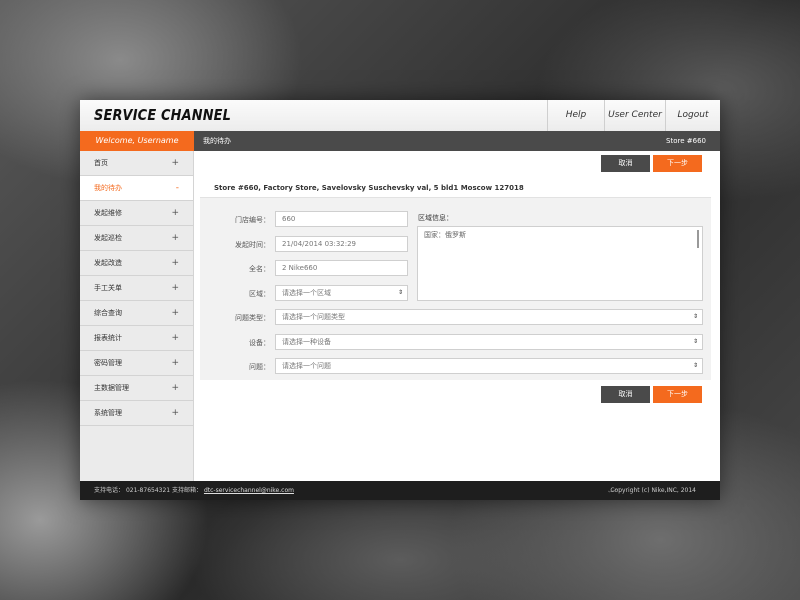 The image size is (800, 600). Describe the element at coordinates (560, 263) in the screenshot. I see `region-info-box: 国家：俄罗斯` at that location.